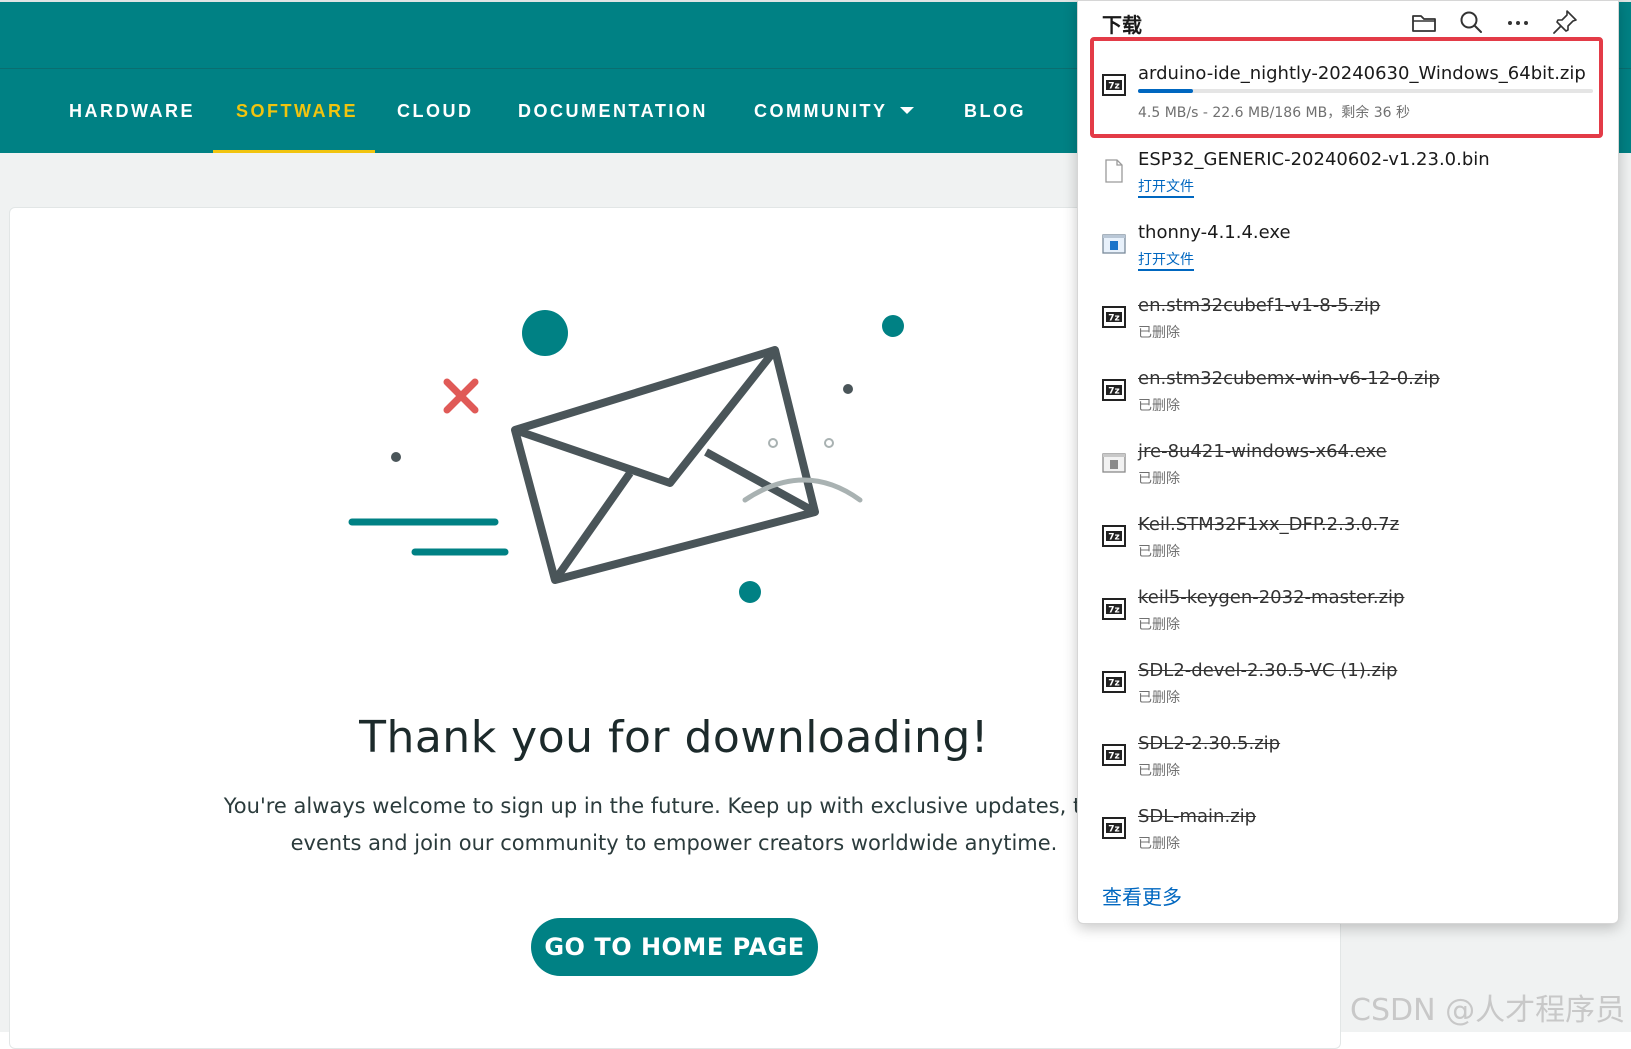 Image resolution: width=1631 pixels, height=1049 pixels. Describe the element at coordinates (1488, 1010) in the screenshot. I see `watermark: CSDN @人才程序员` at that location.